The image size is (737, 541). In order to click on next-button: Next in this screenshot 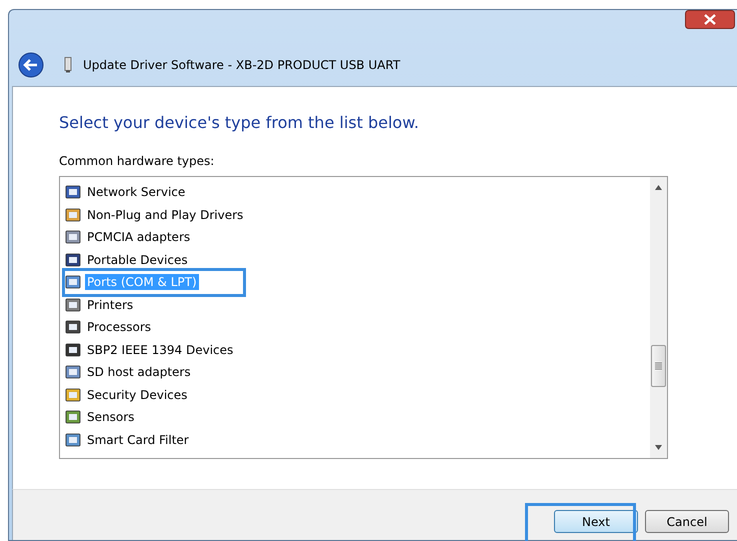, I will do `click(596, 521)`.